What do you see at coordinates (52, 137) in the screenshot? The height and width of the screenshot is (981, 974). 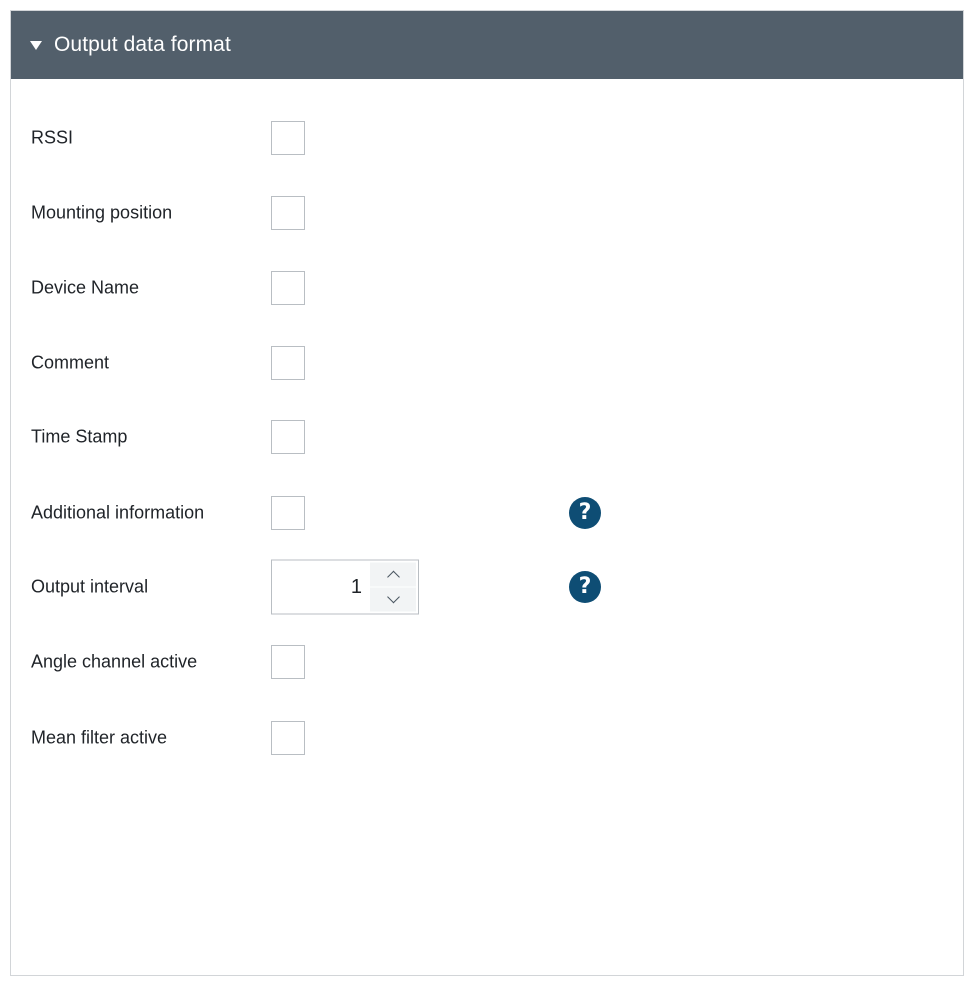 I see `rssi-label: RSSI` at bounding box center [52, 137].